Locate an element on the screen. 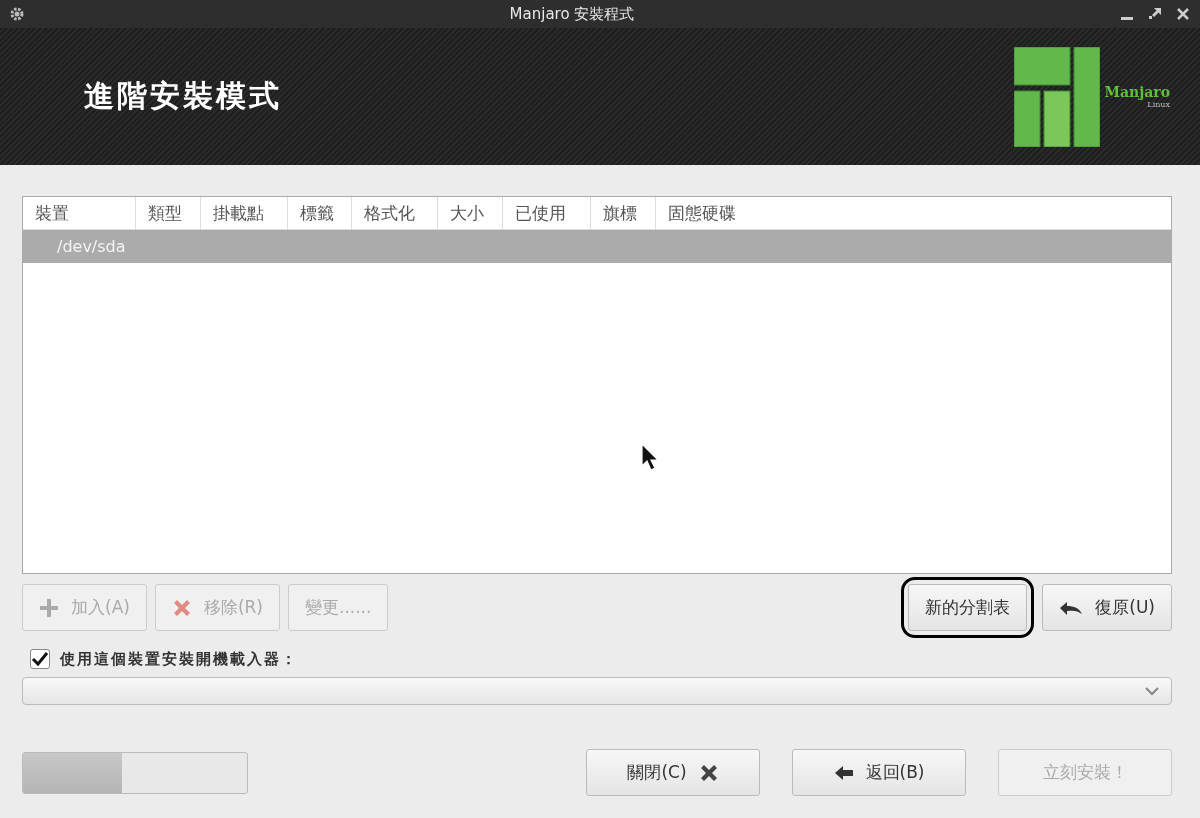  action-button: 復原(U) is located at coordinates (1107, 607).